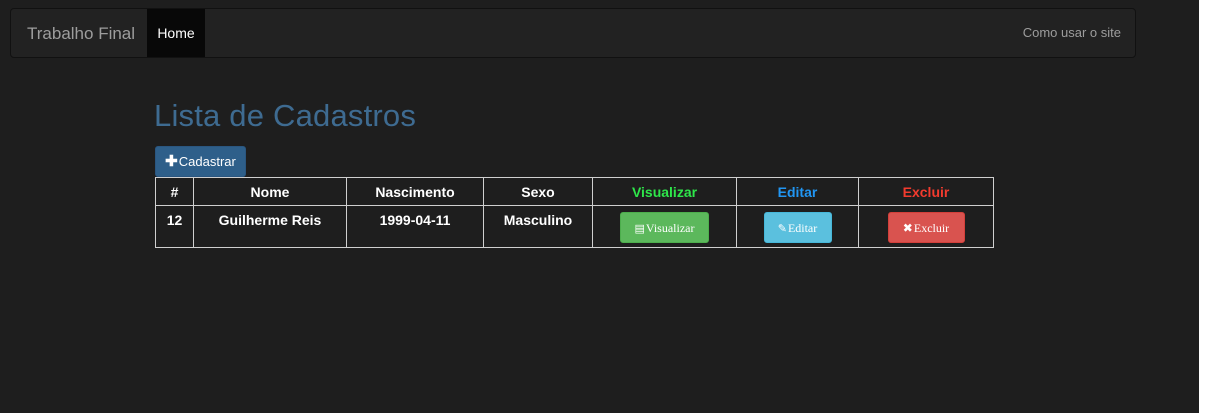  Describe the element at coordinates (207, 161) in the screenshot. I see `register-button-label: Cadastrar` at that location.